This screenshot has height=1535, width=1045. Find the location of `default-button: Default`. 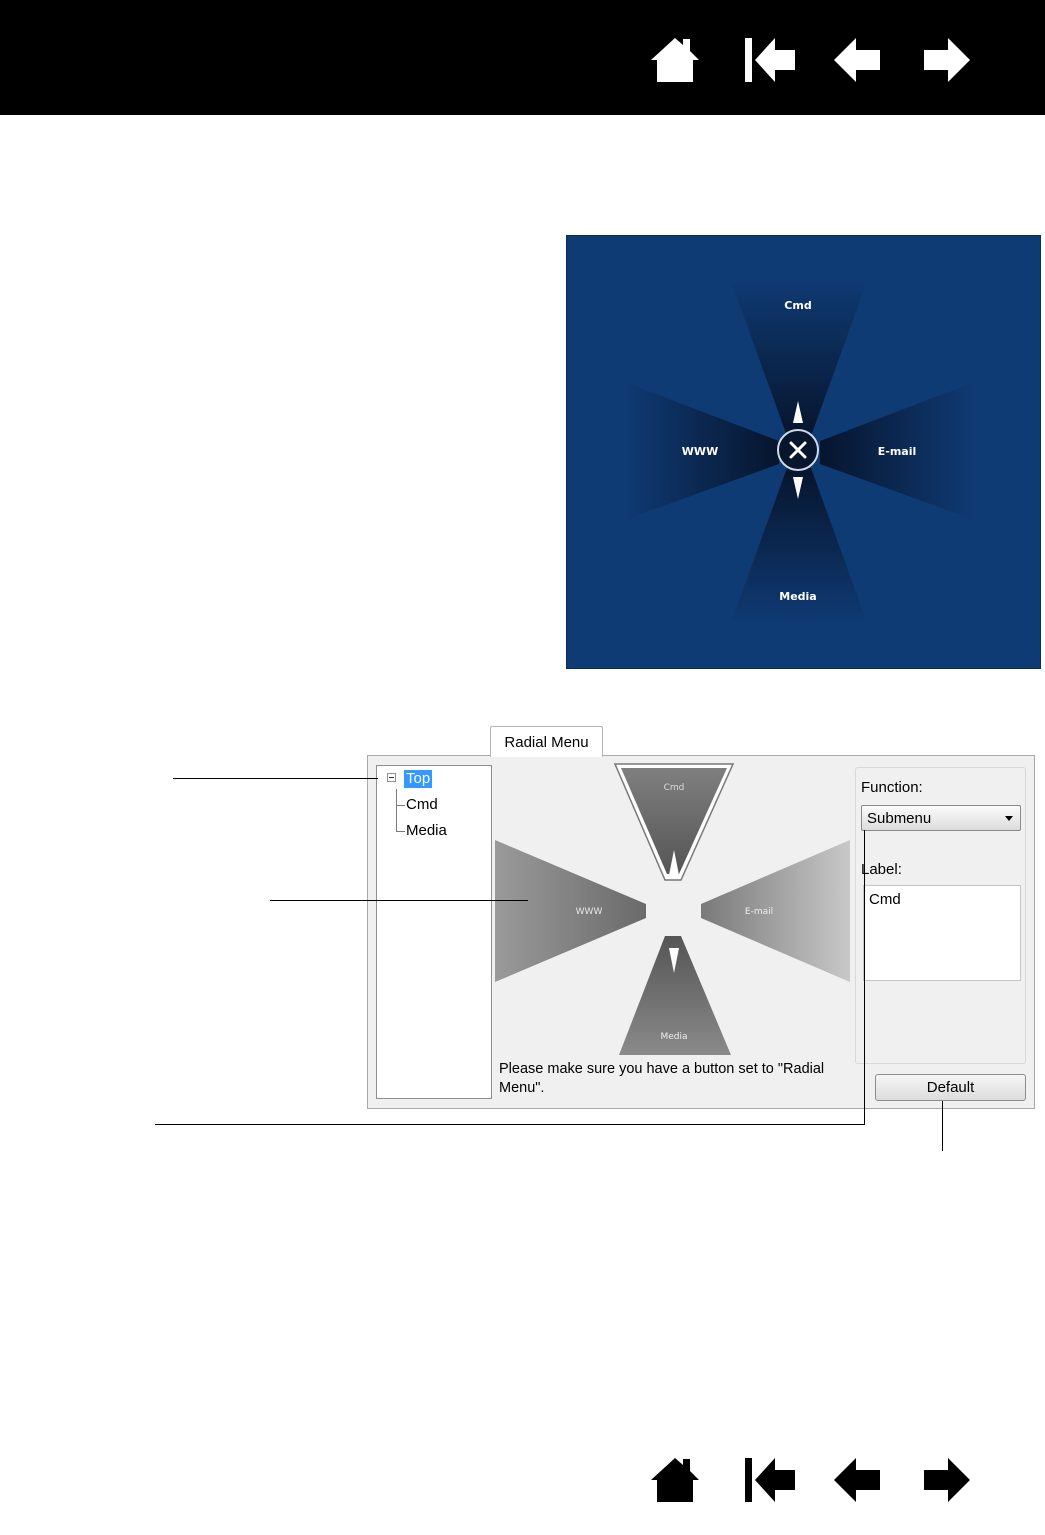

default-button: Default is located at coordinates (950, 1087).